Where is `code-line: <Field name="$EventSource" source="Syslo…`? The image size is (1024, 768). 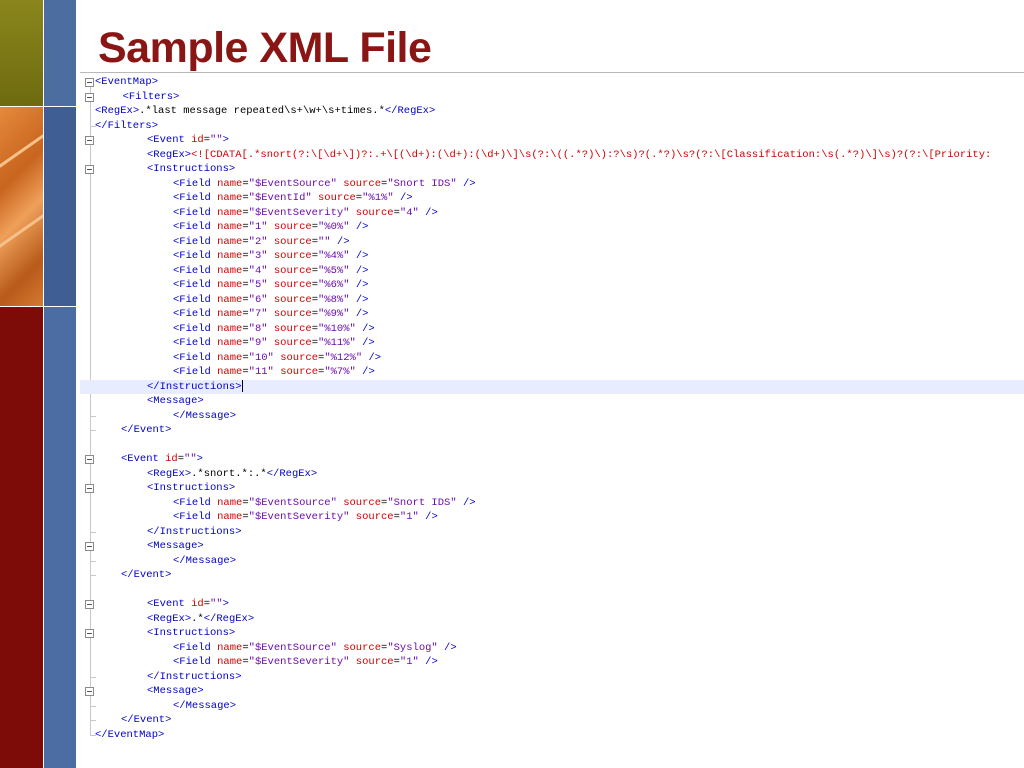
code-line: <Field name="$EventSource" source="Syslo… is located at coordinates (552, 648).